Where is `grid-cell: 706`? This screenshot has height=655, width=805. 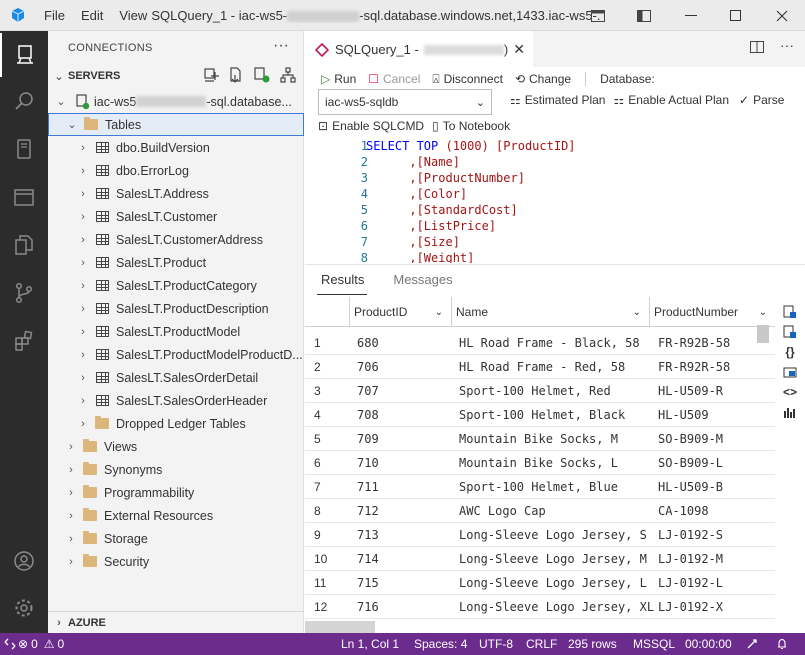
grid-cell: 706 is located at coordinates (368, 367).